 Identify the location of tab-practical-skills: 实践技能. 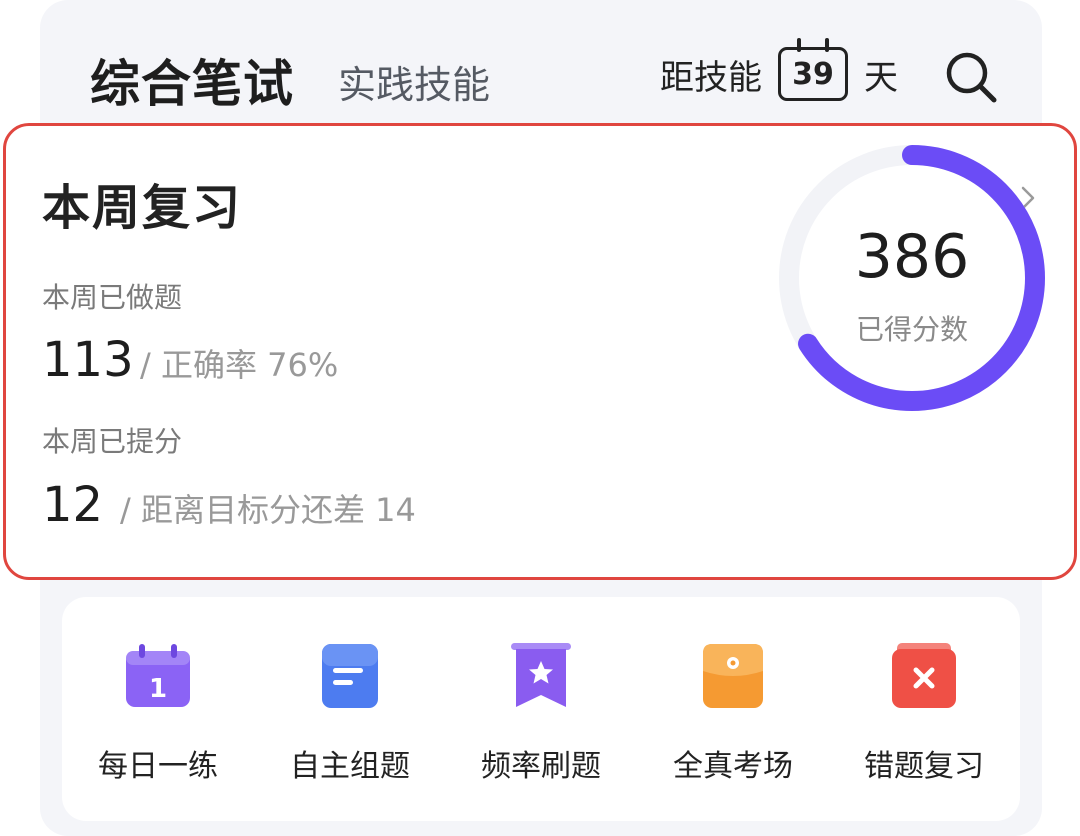
(414, 81).